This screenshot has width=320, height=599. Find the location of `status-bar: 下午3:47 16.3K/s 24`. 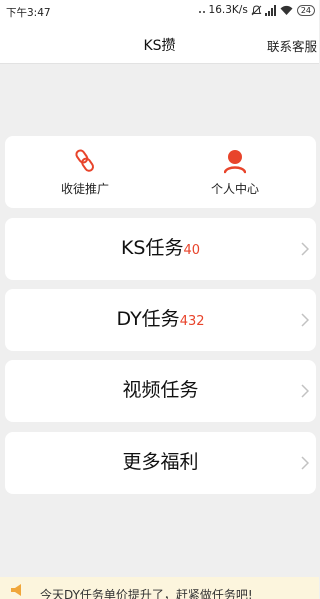

status-bar: 下午3:47 16.3K/s 24 is located at coordinates (159, 11).